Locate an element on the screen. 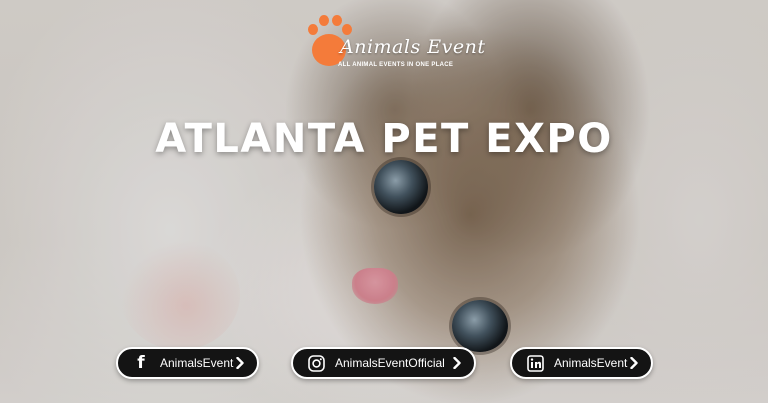 The height and width of the screenshot is (403, 768). brand-tagline: ALL ANIMAL EVENTS IN ONE PLACE is located at coordinates (396, 65).